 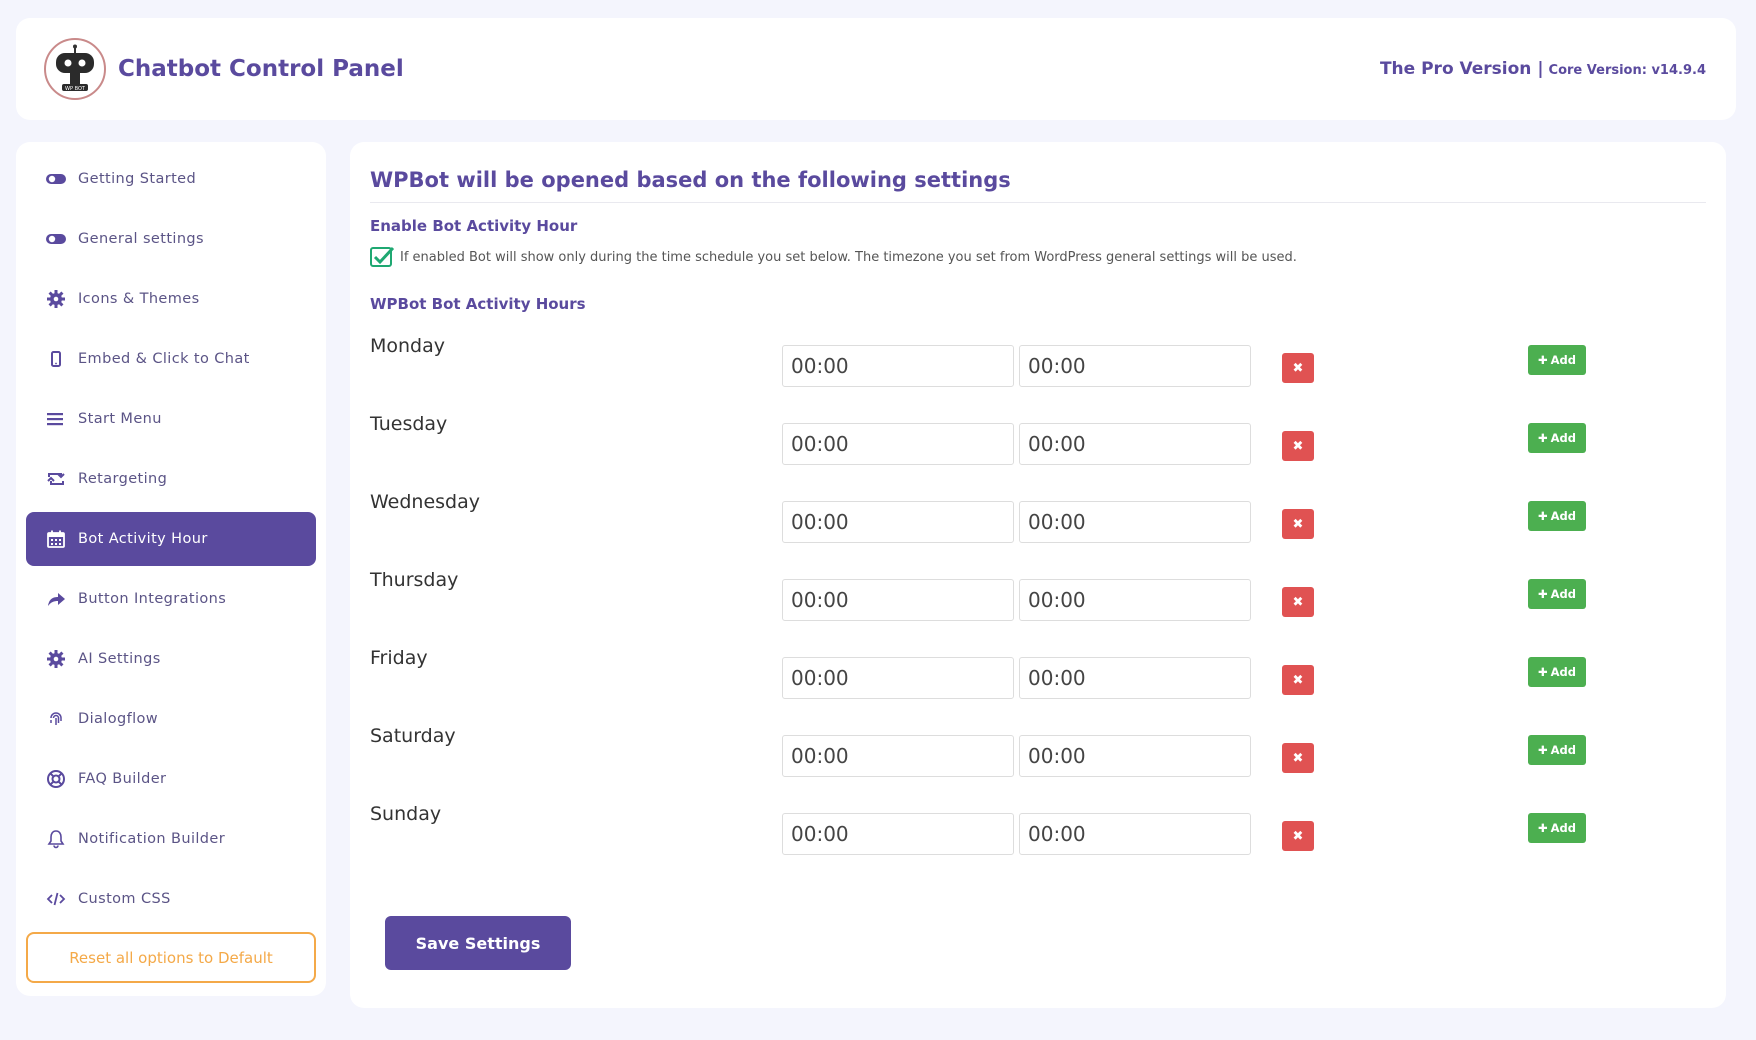 I want to click on logo: WP BOT, so click(x=75, y=69).